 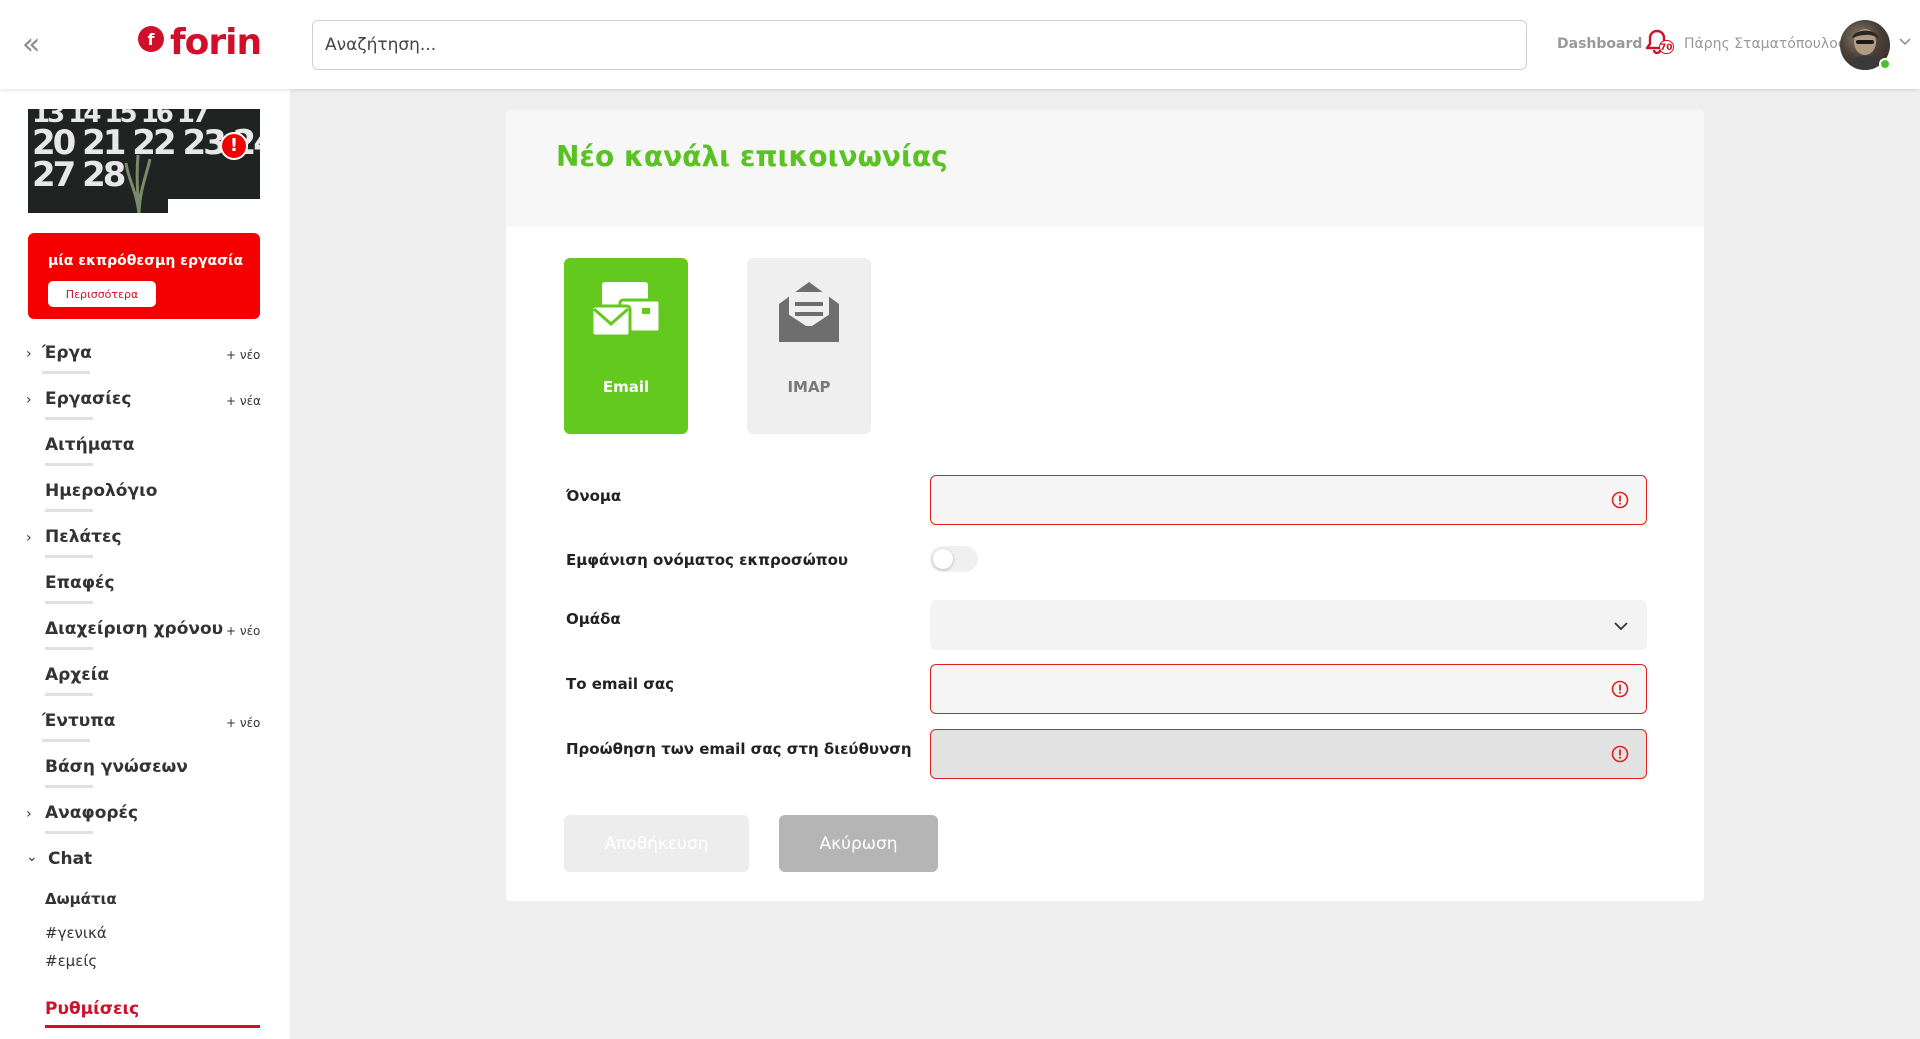 I want to click on sidebar-item-time-management: Διαχείριση χρόνου + νέο, so click(x=145, y=636).